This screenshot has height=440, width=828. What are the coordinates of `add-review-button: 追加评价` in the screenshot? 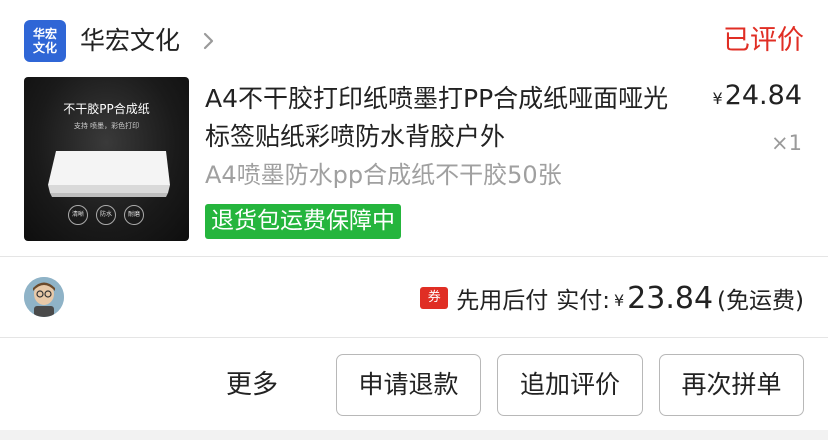 It's located at (570, 385).